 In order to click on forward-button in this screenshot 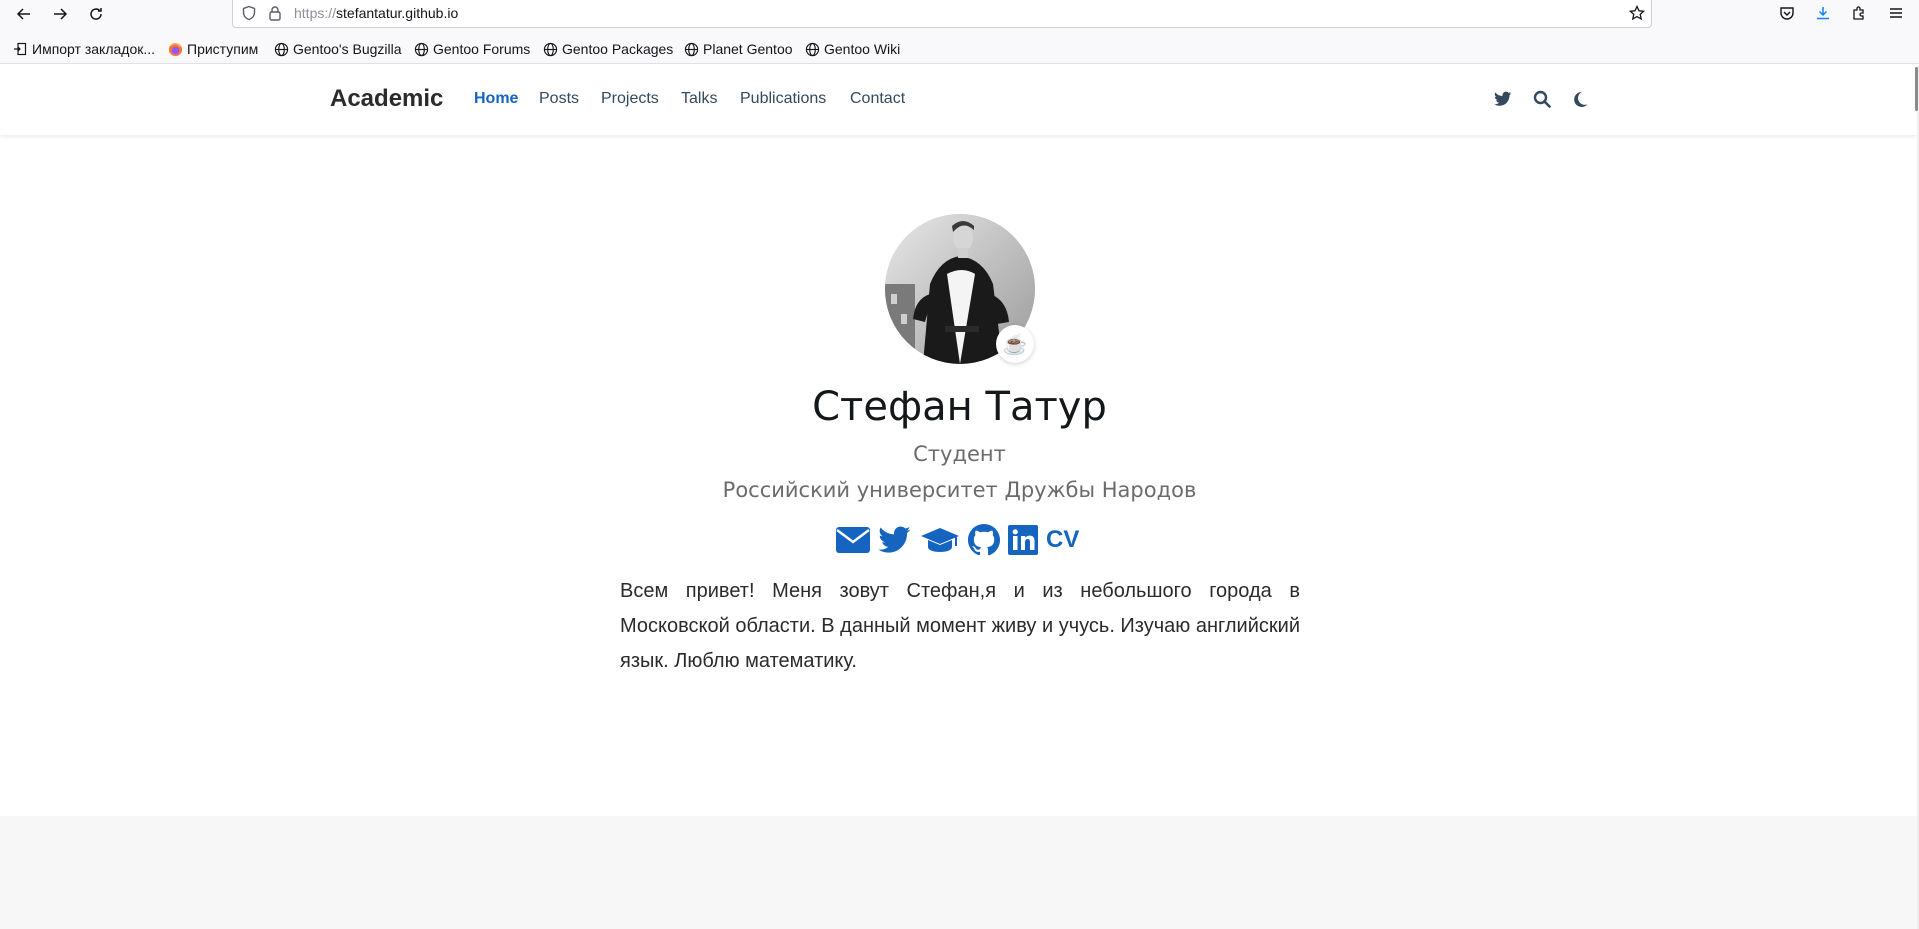, I will do `click(60, 14)`.